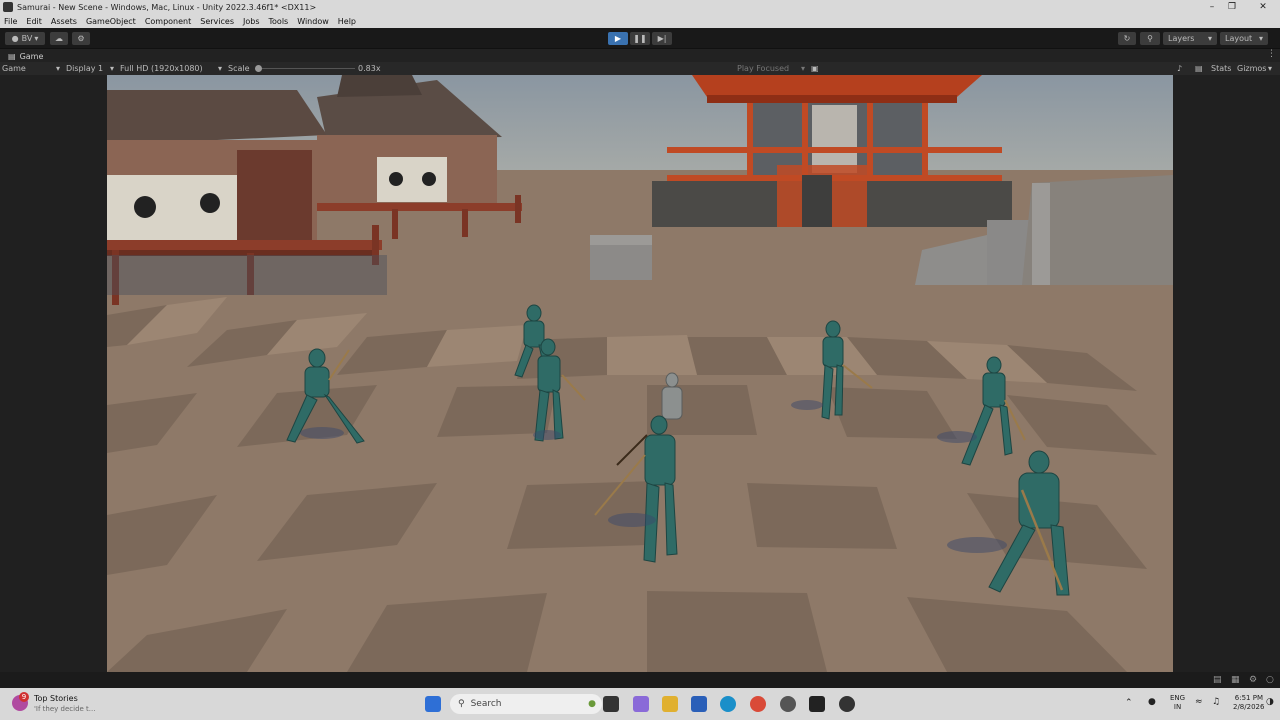 Image resolution: width=1280 pixels, height=720 pixels. Describe the element at coordinates (258, 68) in the screenshot. I see `scale-slider-thumb` at that location.